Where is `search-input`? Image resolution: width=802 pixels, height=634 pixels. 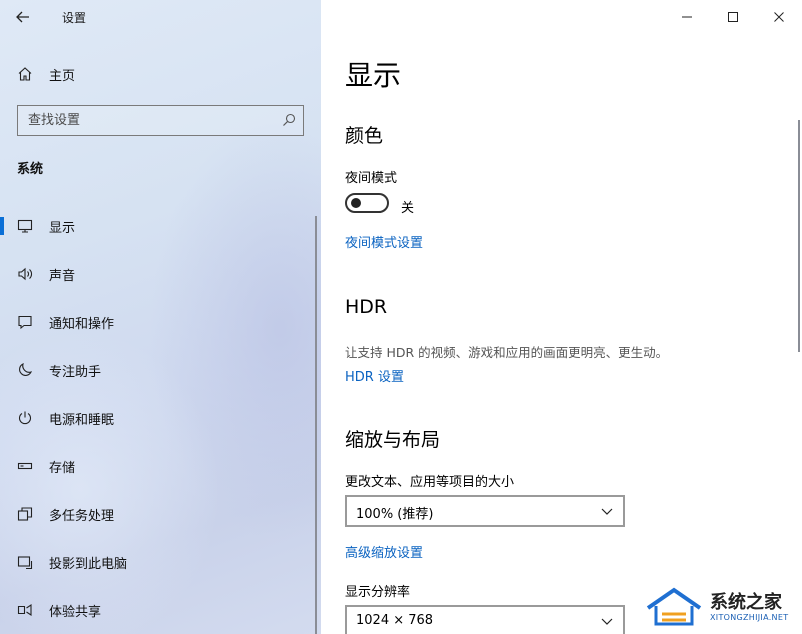 search-input is located at coordinates (143, 120).